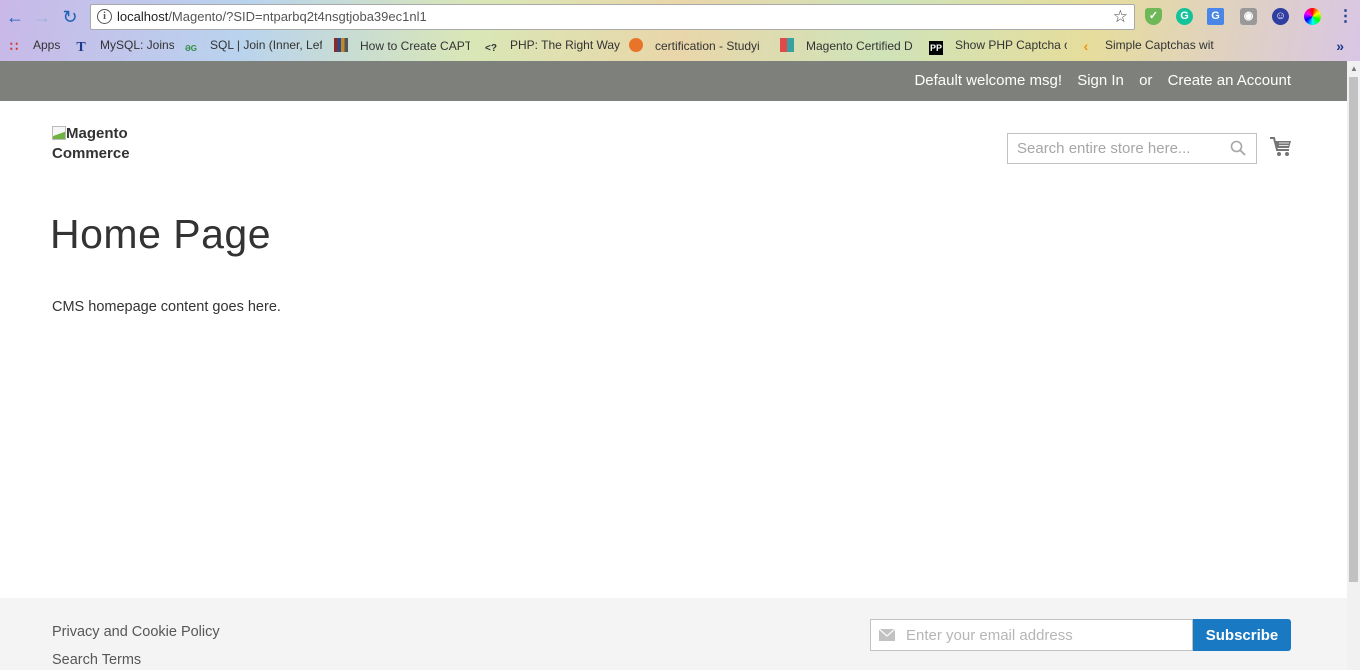 The image size is (1360, 670). I want to click on or-text: or, so click(1146, 80).